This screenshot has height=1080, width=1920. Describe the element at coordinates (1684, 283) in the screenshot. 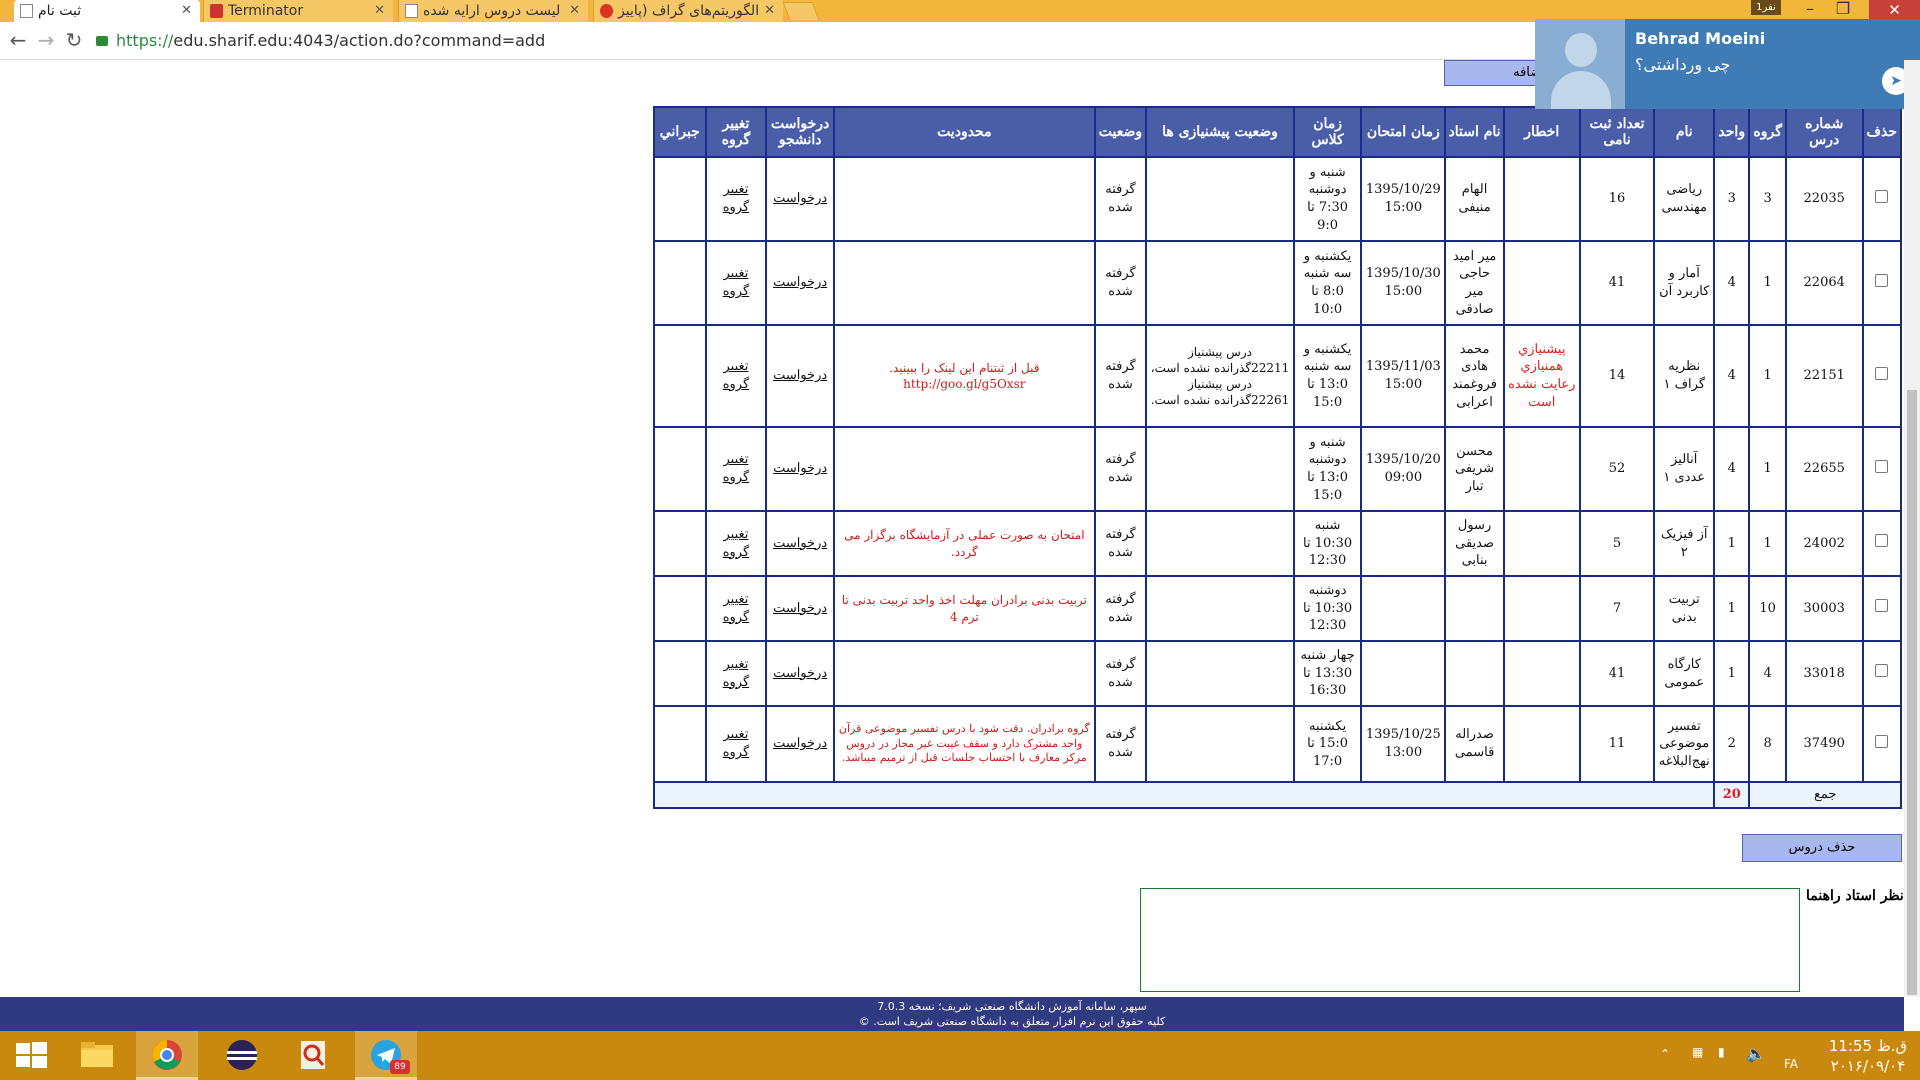

I see `name-cell: آمار و کاربرد آن` at that location.